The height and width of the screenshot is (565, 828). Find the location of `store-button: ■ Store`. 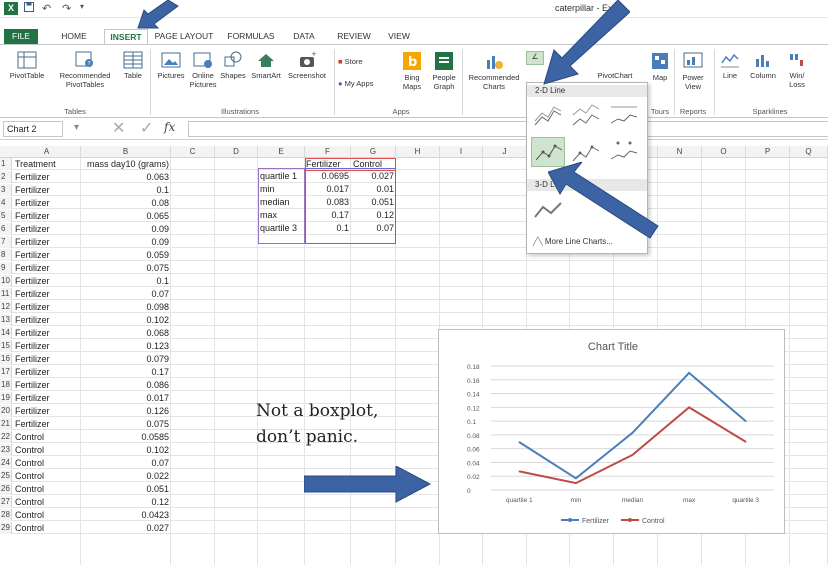

store-button: ■ Store is located at coordinates (358, 61).